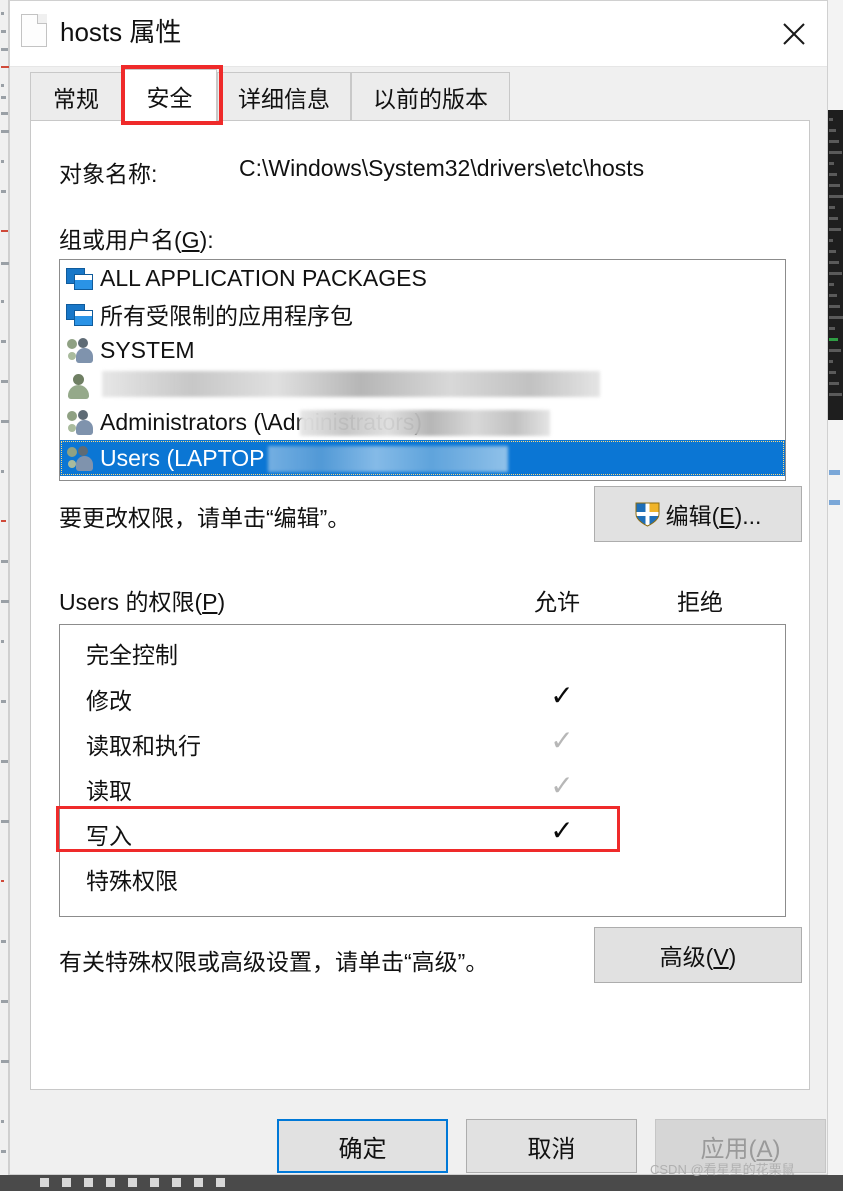 This screenshot has height=1191, width=843. What do you see at coordinates (132, 881) in the screenshot?
I see `permission-name: 特殊权限` at bounding box center [132, 881].